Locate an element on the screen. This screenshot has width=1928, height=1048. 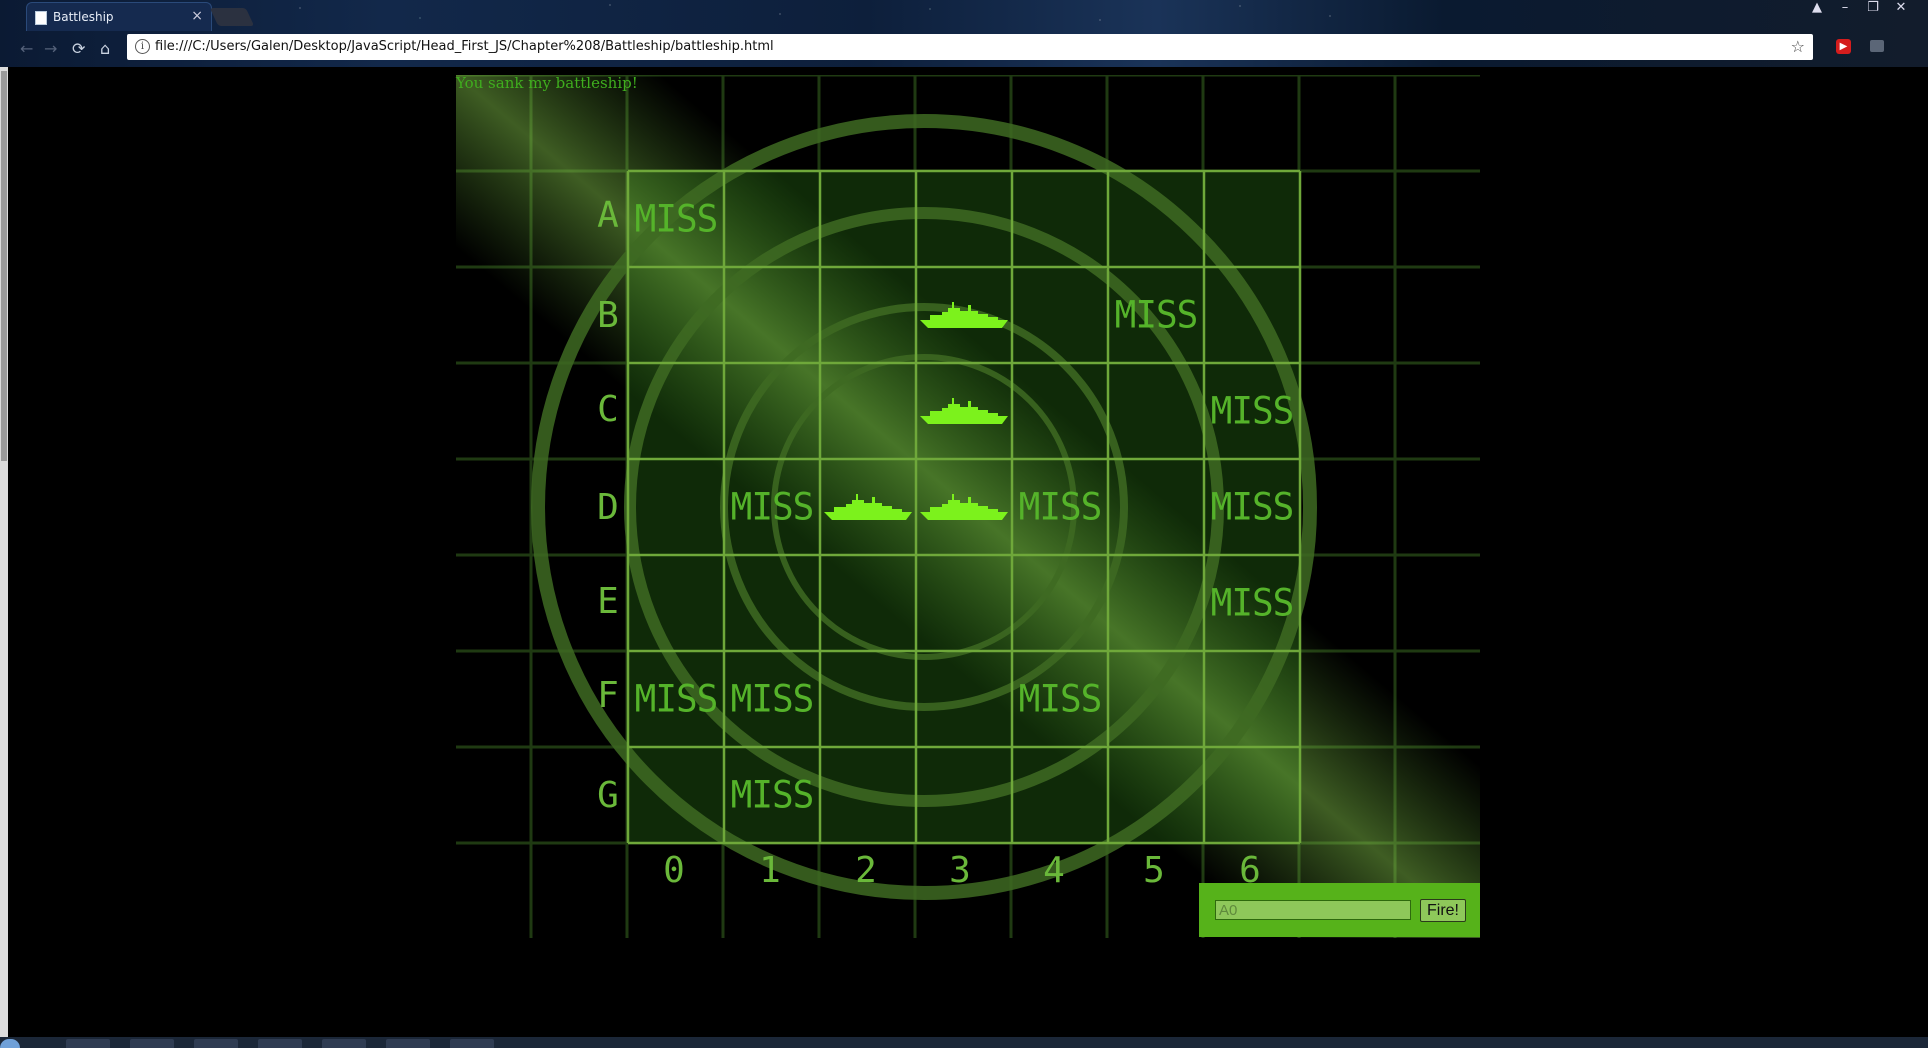
cell-miss-d4: MISS is located at coordinates (1060, 507).